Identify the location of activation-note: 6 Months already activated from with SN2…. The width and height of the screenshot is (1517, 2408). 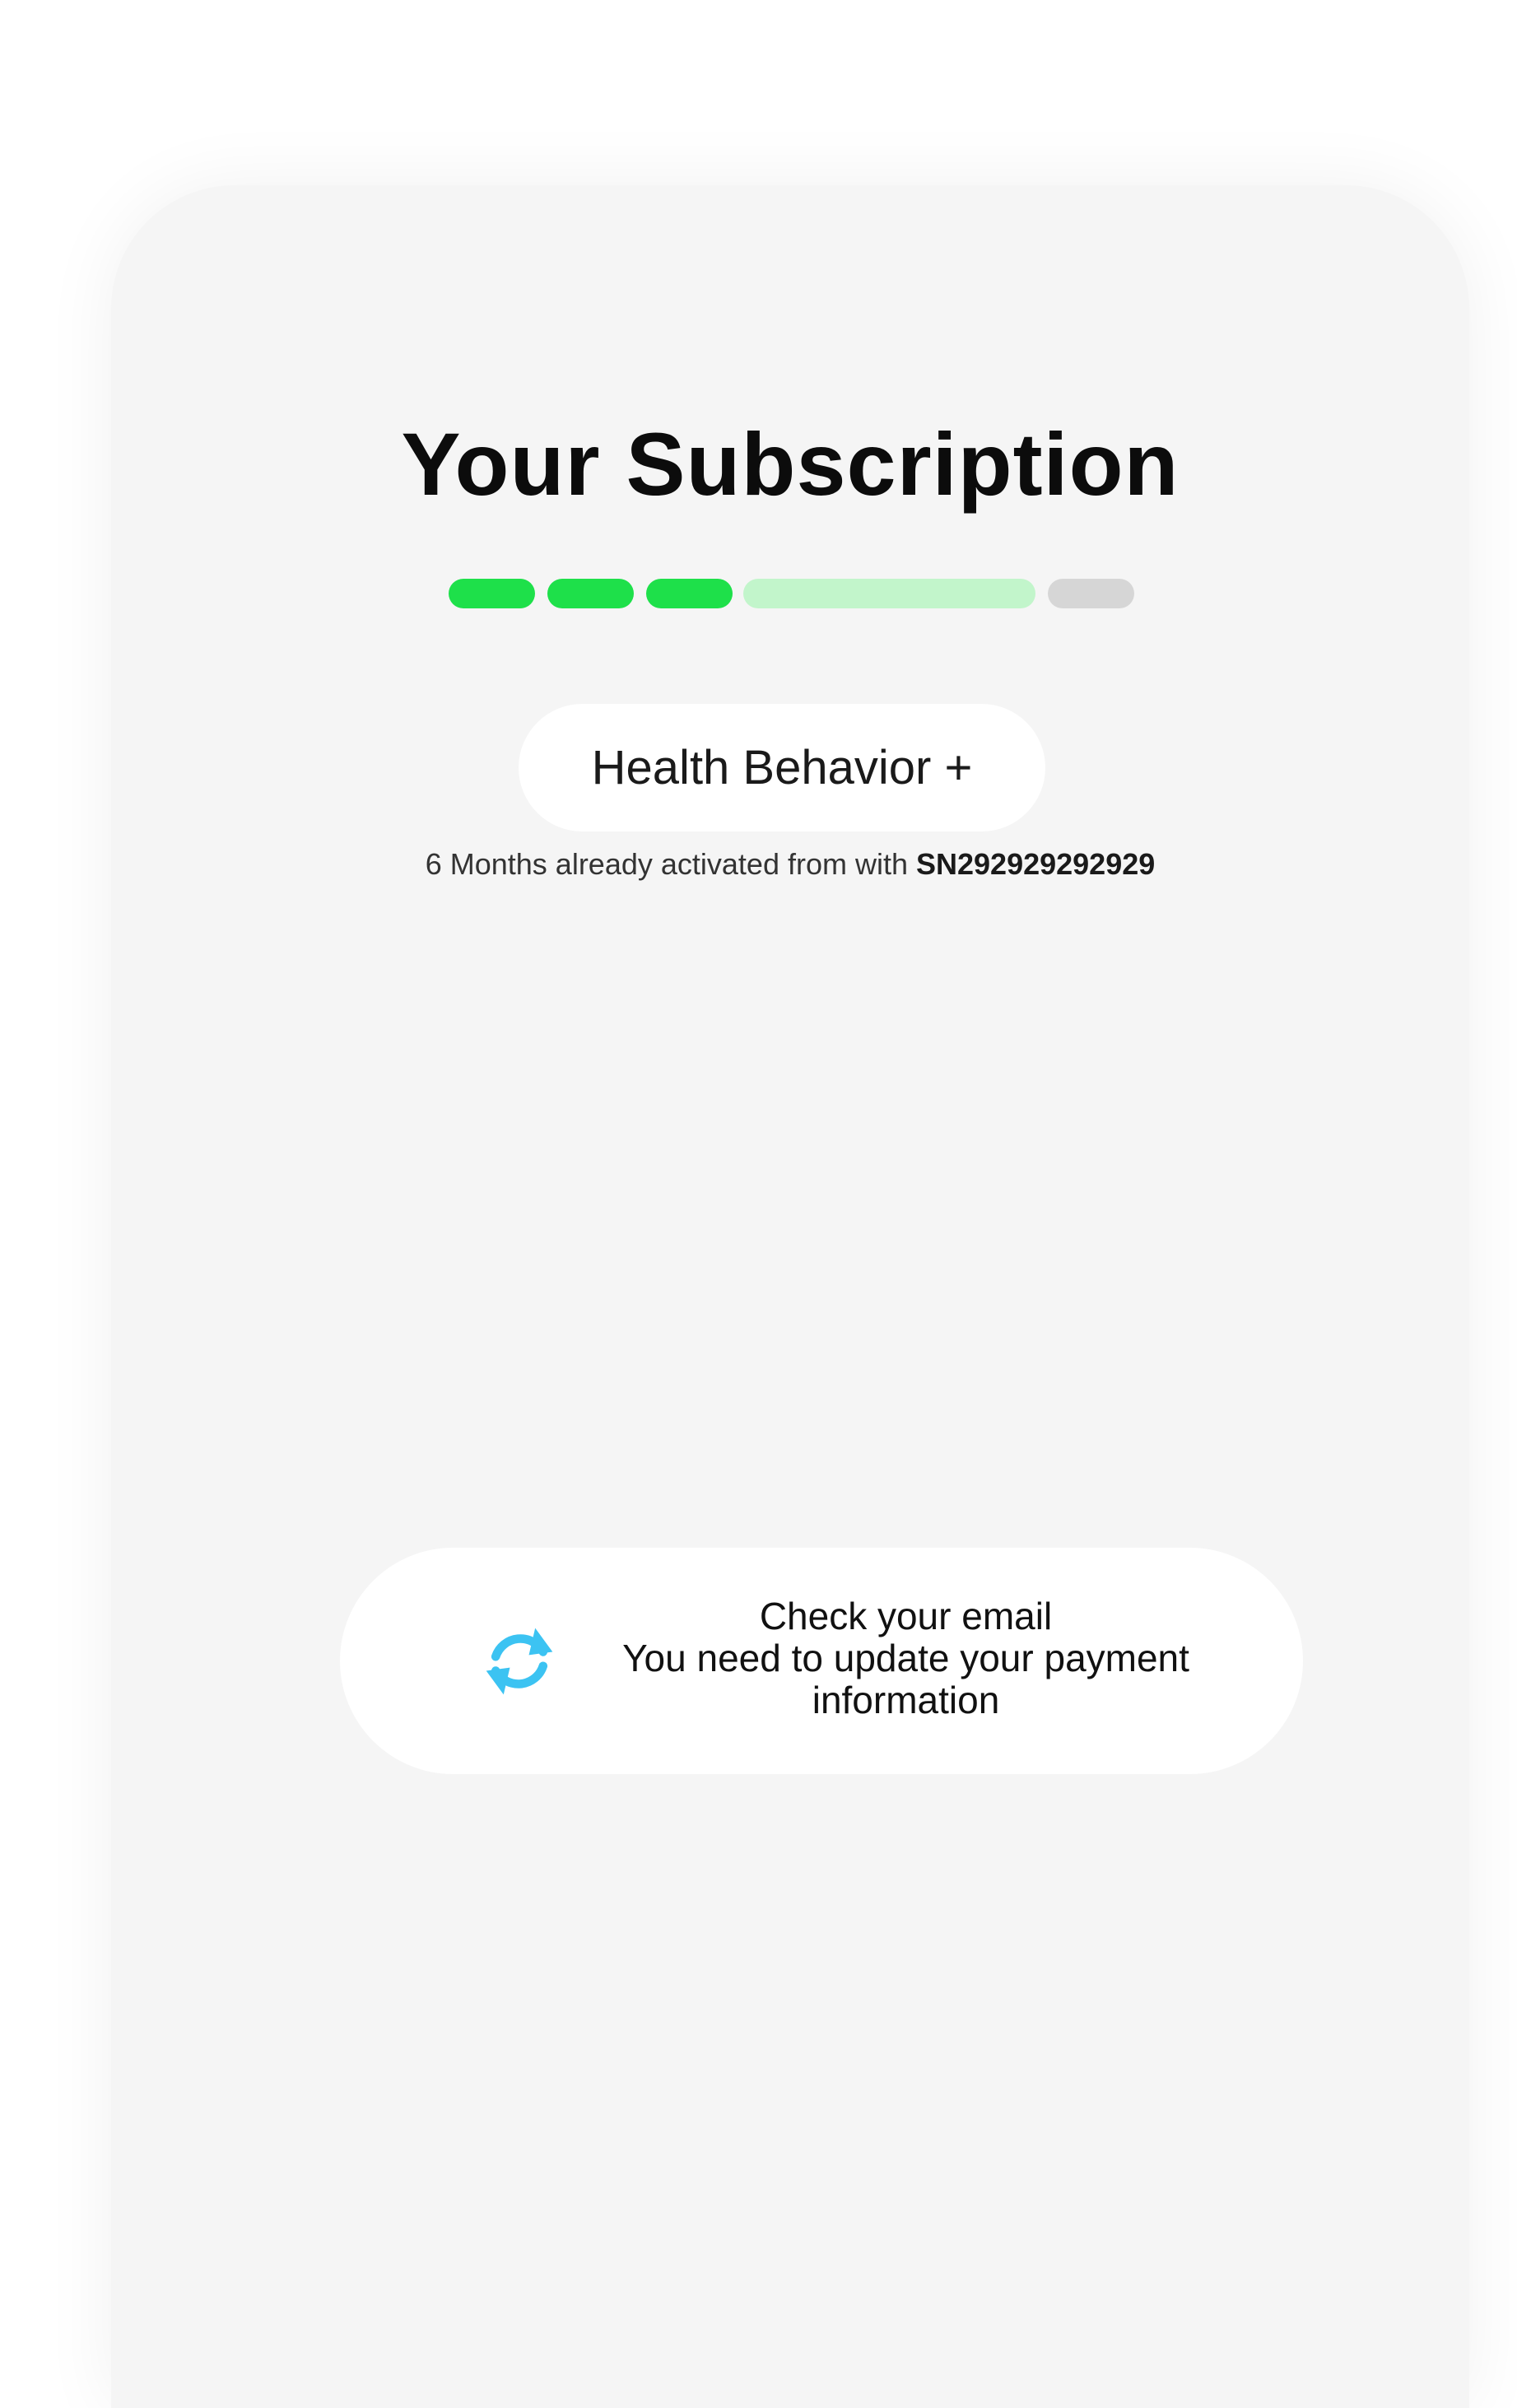
(790, 864).